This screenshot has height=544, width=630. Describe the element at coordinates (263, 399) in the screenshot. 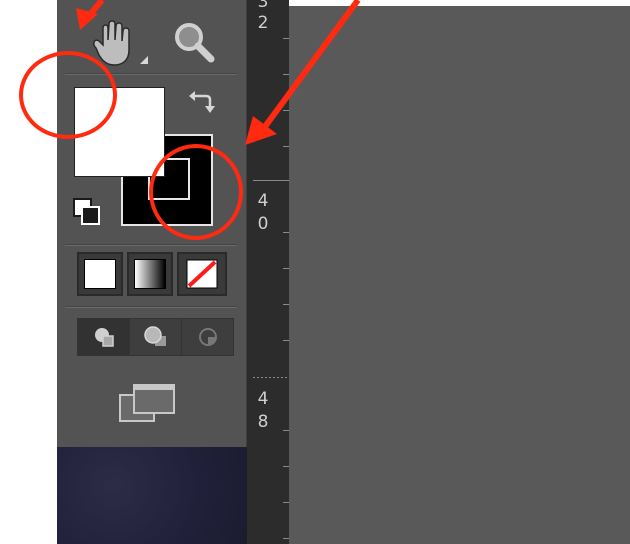

I see `ruler-label-48-digit-1: 4` at that location.